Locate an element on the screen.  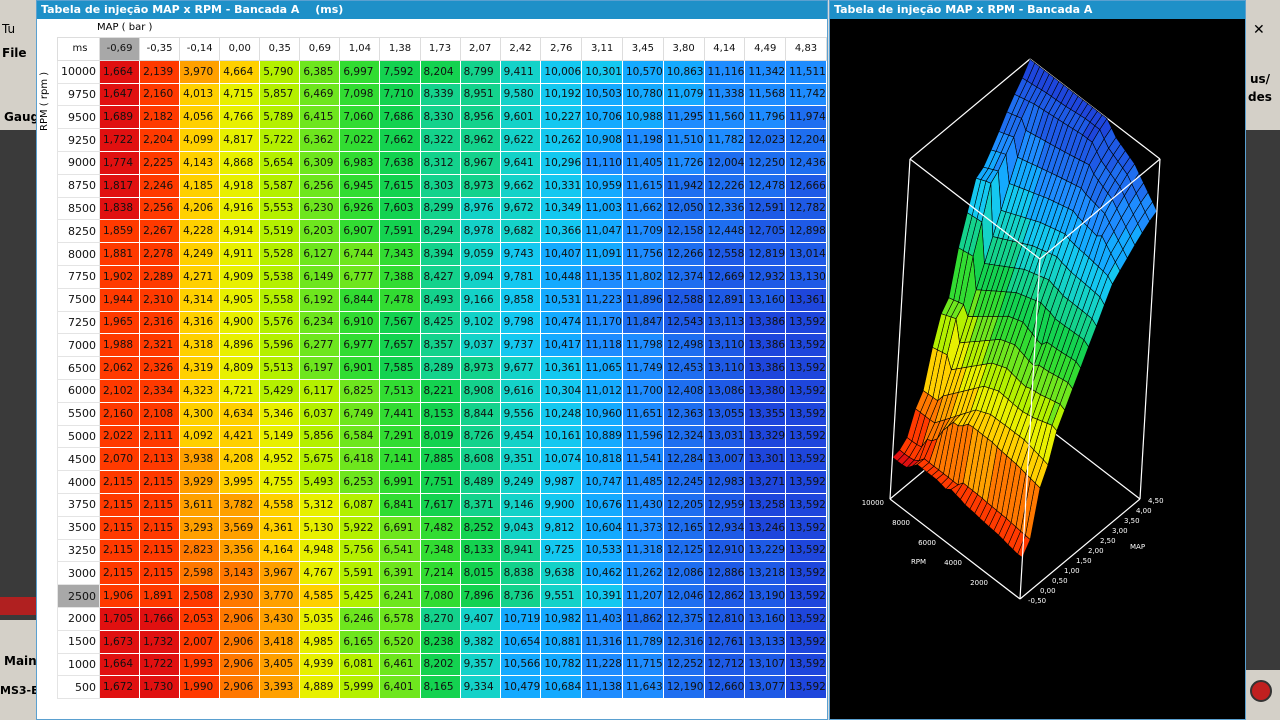
table-cell: 4,909 is located at coordinates (240, 276).